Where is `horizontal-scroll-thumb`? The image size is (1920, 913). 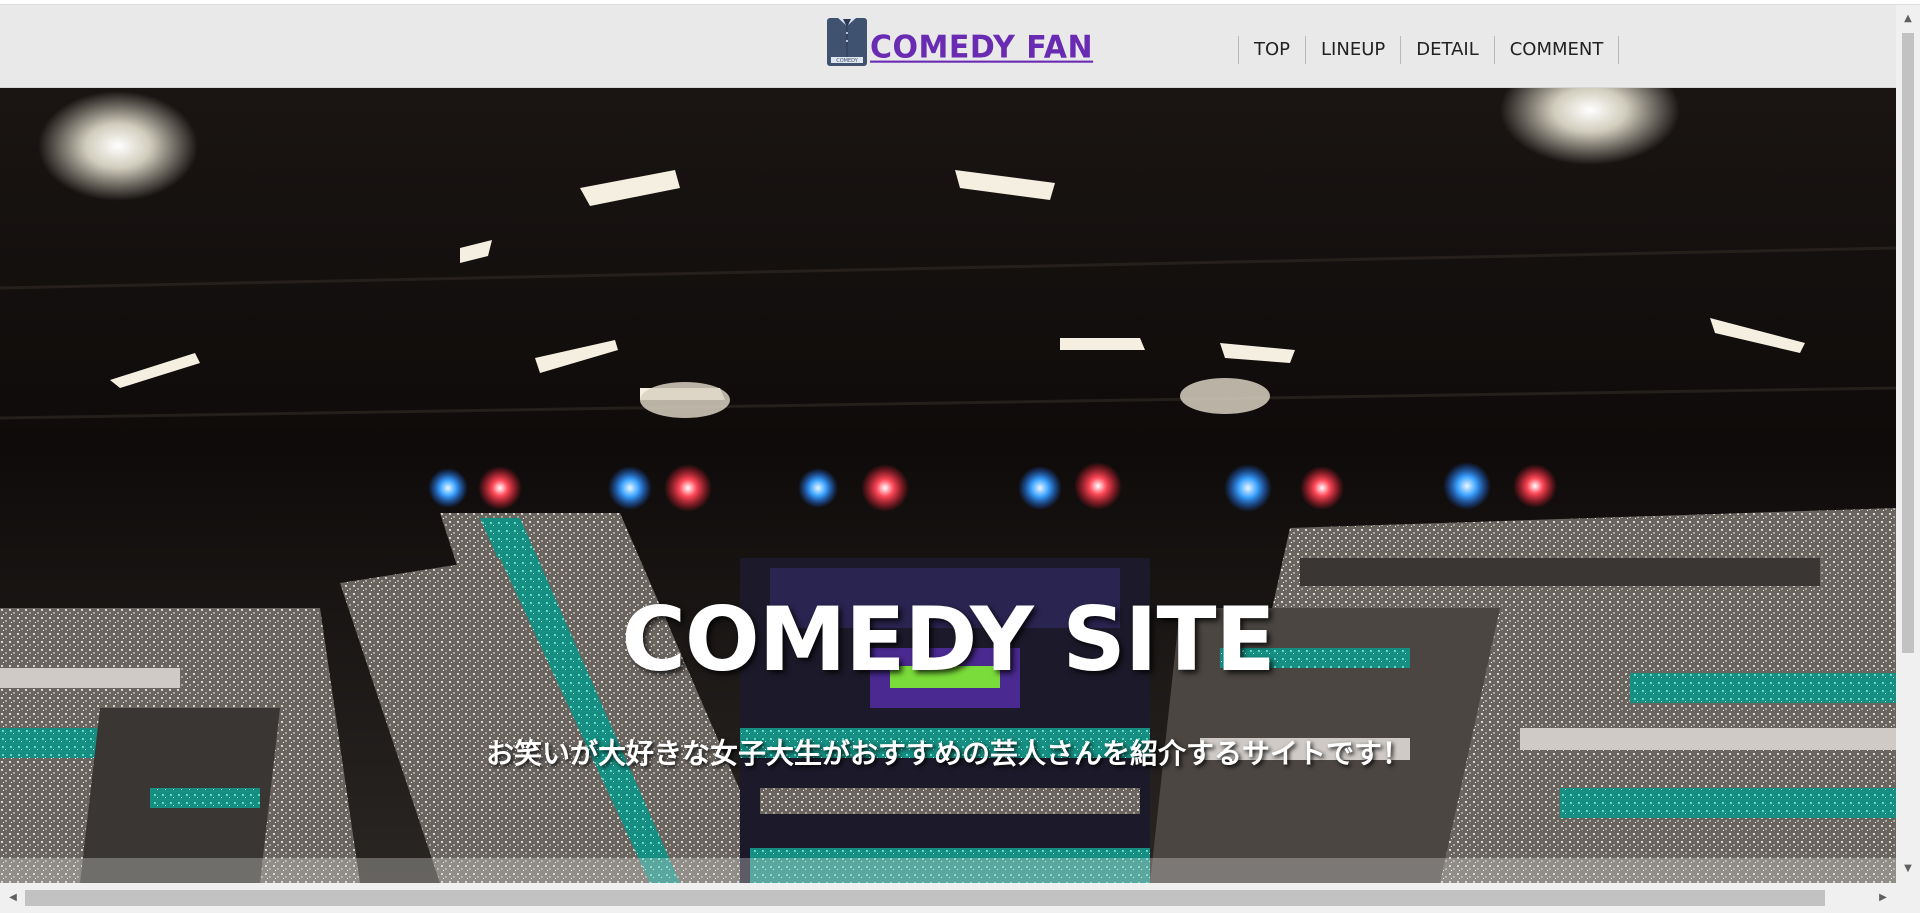
horizontal-scroll-thumb is located at coordinates (925, 898).